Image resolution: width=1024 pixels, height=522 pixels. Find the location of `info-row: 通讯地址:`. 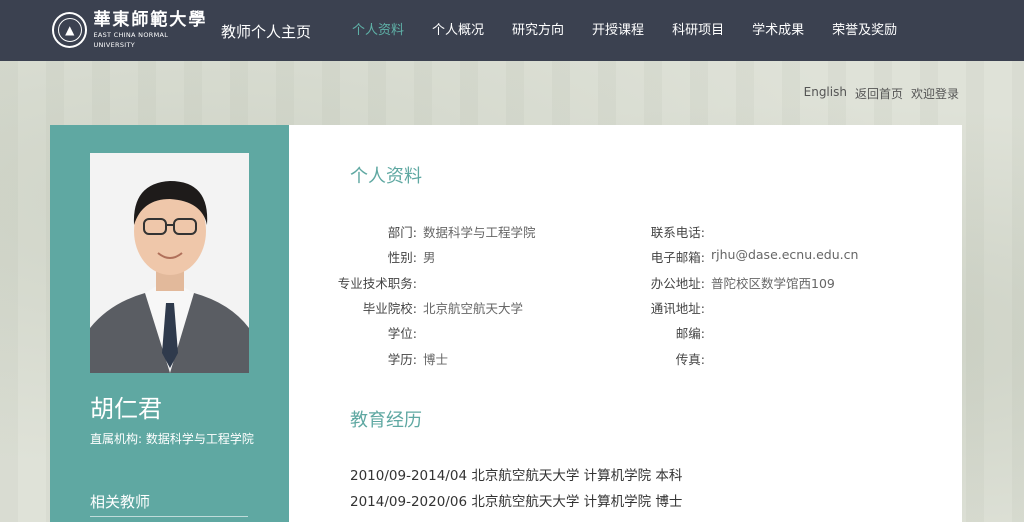

info-row: 通讯地址: is located at coordinates (663, 307).